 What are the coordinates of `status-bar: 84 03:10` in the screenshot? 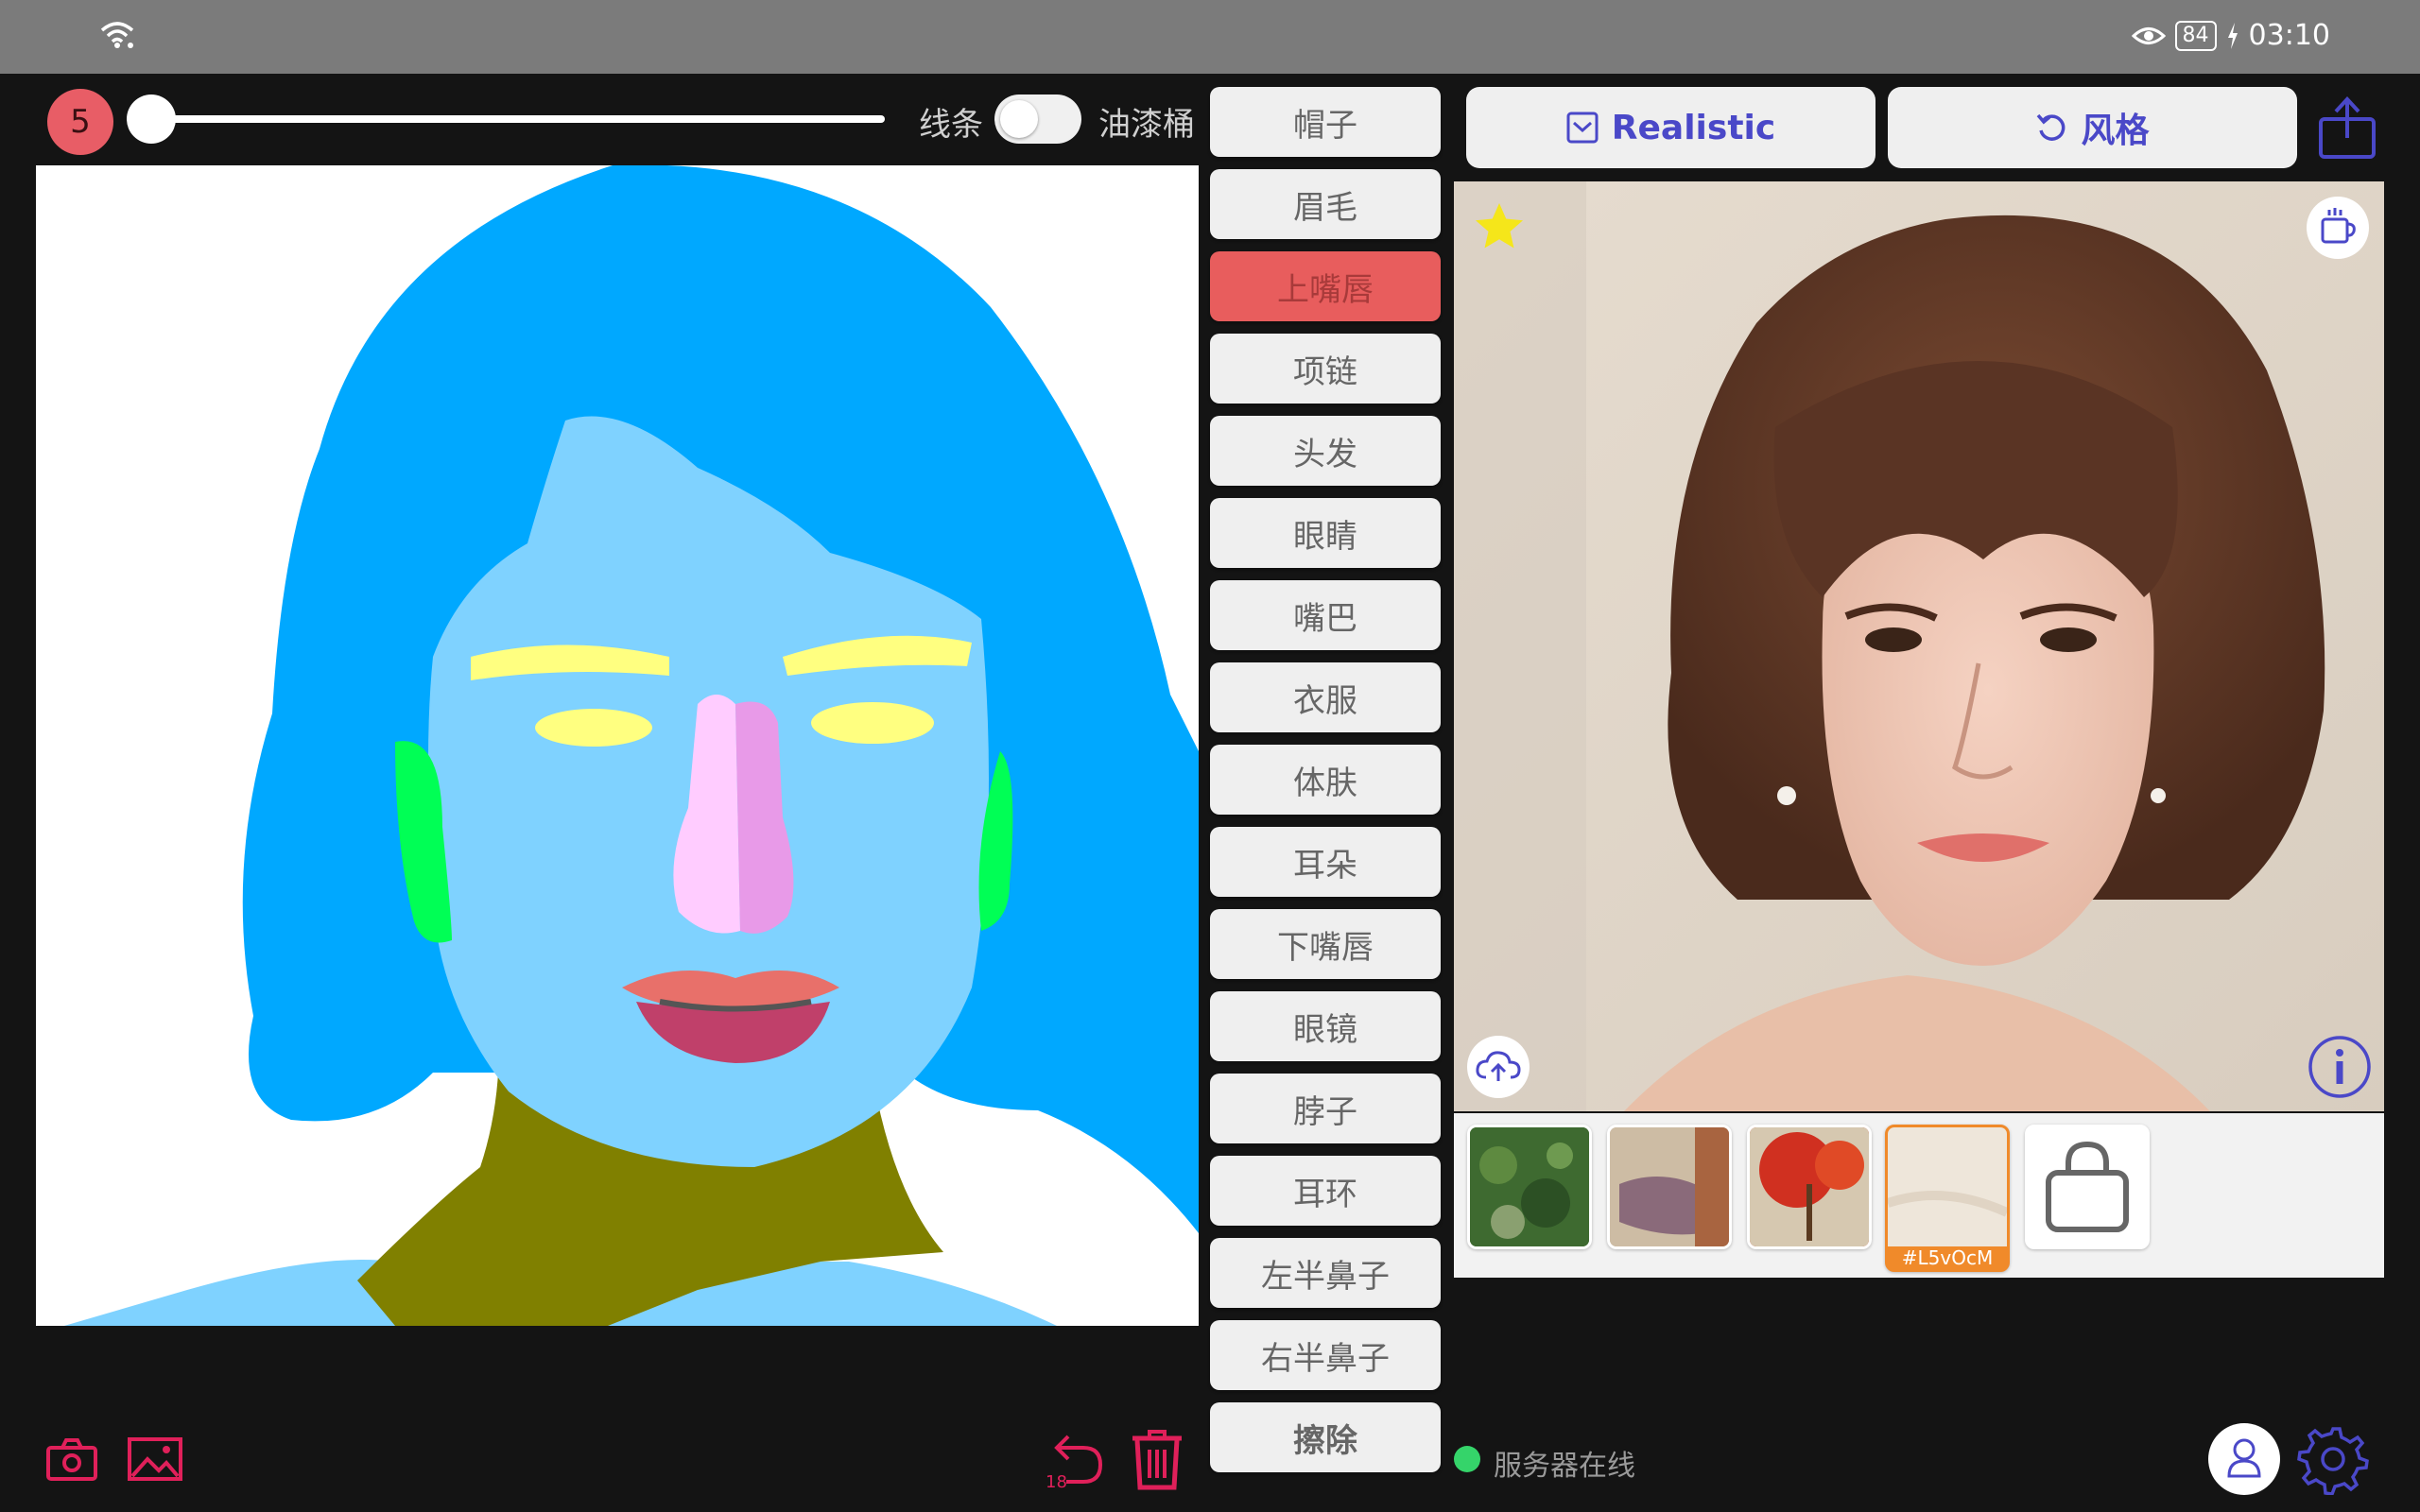 It's located at (1210, 37).